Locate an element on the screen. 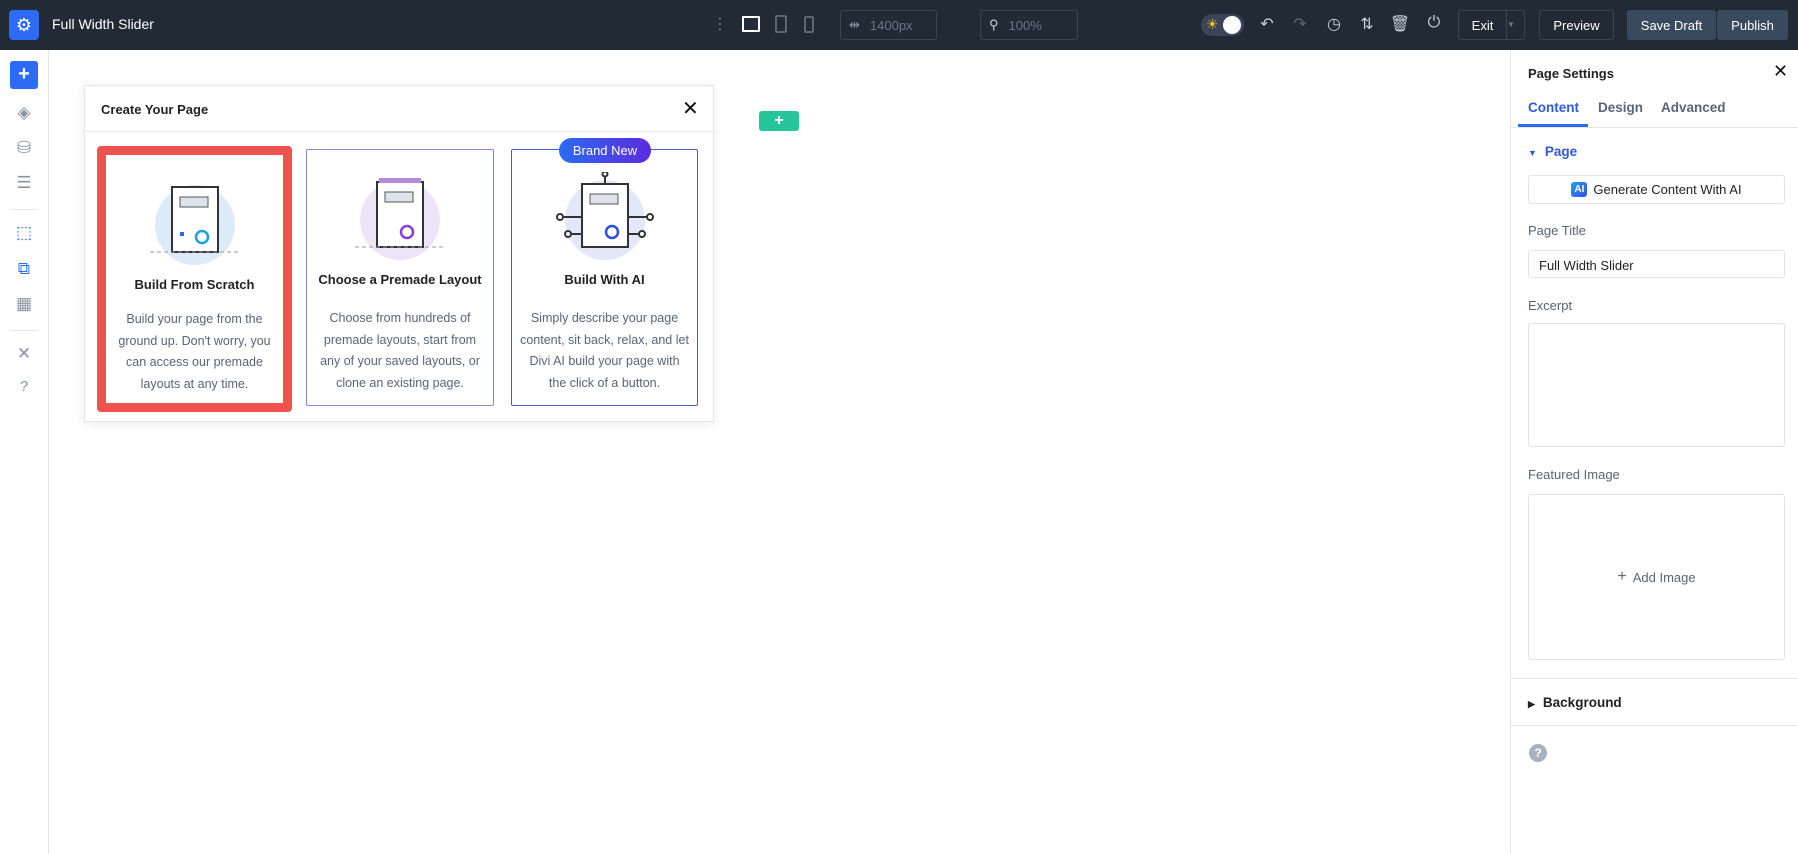  brand-new-badge: Brand New is located at coordinates (605, 150).